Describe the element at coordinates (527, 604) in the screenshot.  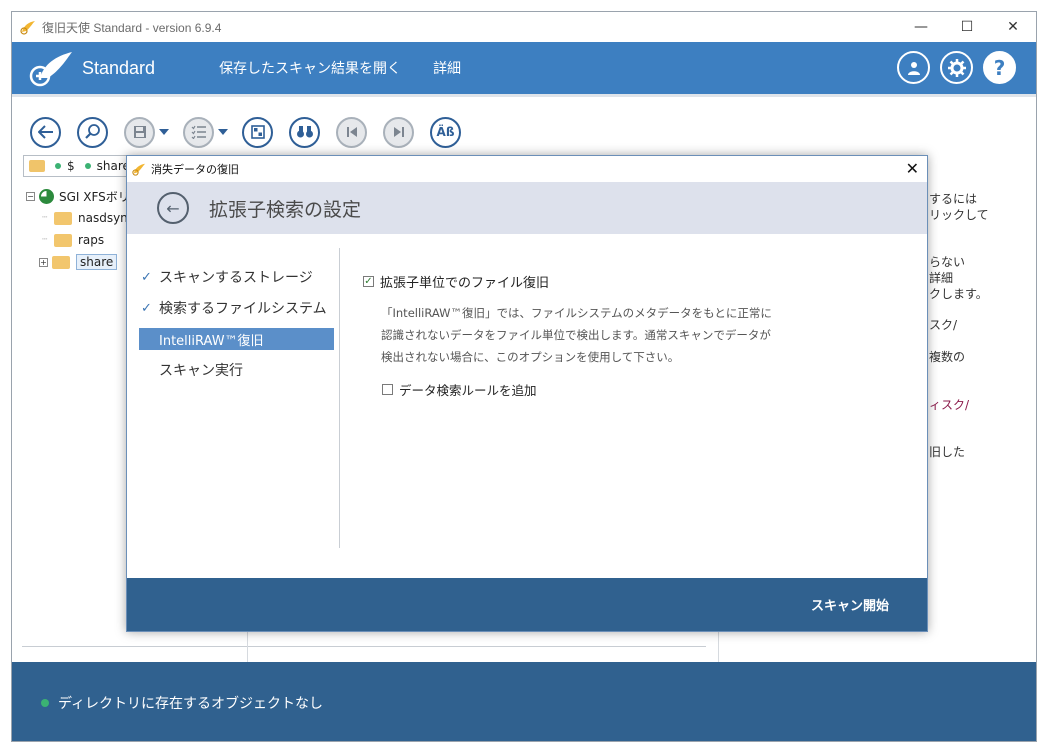
I see `dialog-footer: スキャン開始` at that location.